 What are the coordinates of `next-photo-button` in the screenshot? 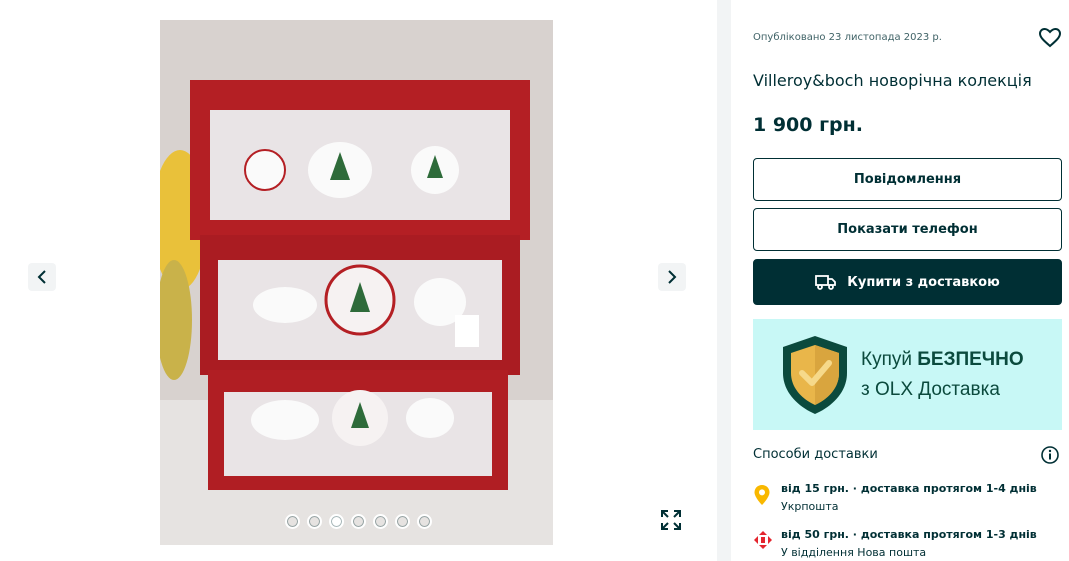 It's located at (672, 277).